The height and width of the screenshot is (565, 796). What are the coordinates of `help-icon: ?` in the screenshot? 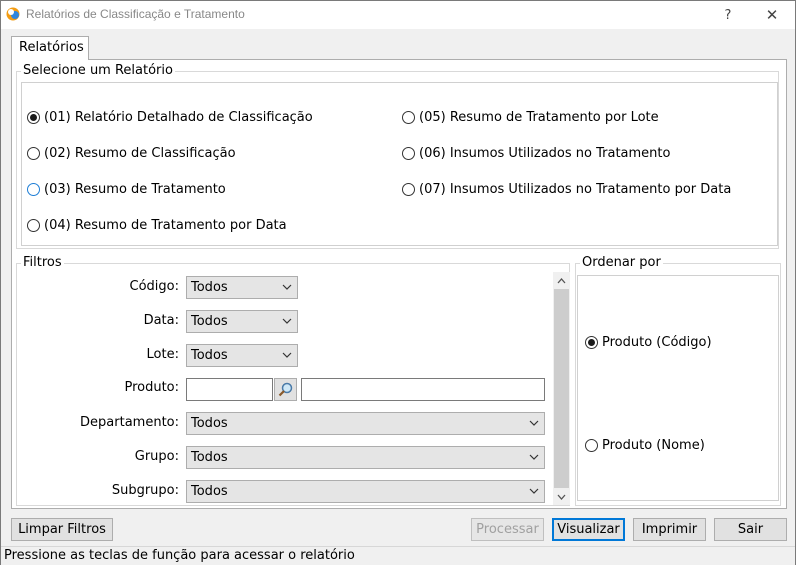 It's located at (728, 15).